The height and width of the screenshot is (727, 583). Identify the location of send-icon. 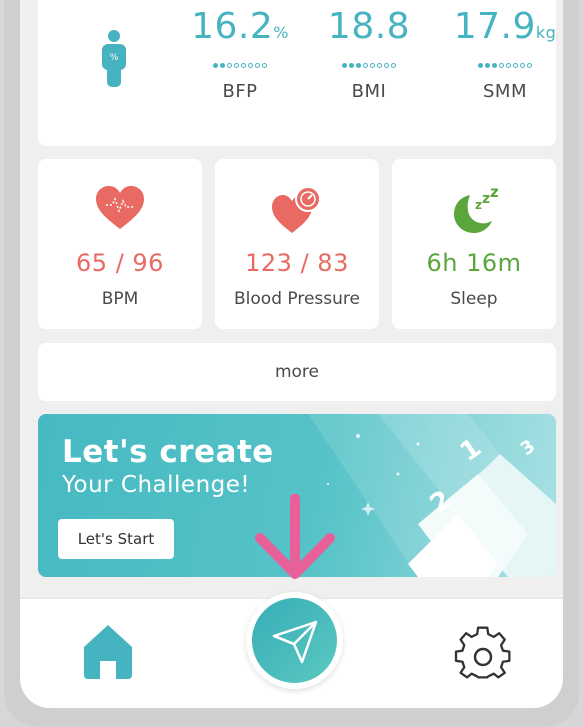
(295, 642).